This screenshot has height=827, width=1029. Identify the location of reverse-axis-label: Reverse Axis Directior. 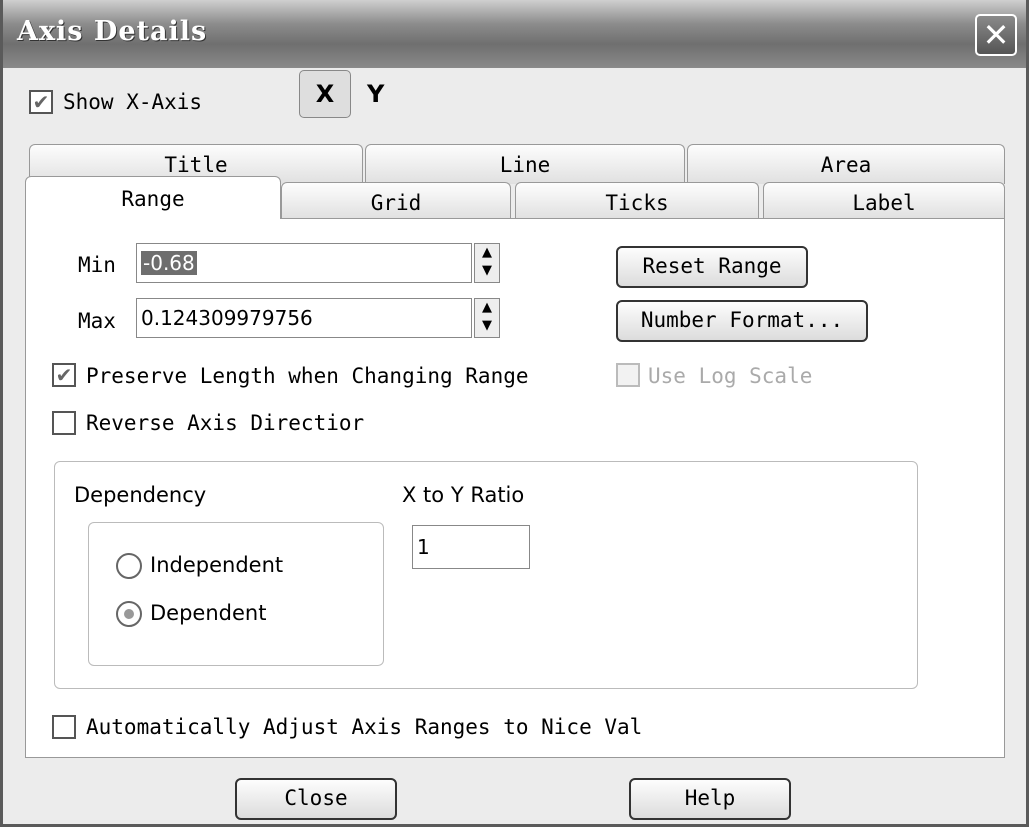
(225, 423).